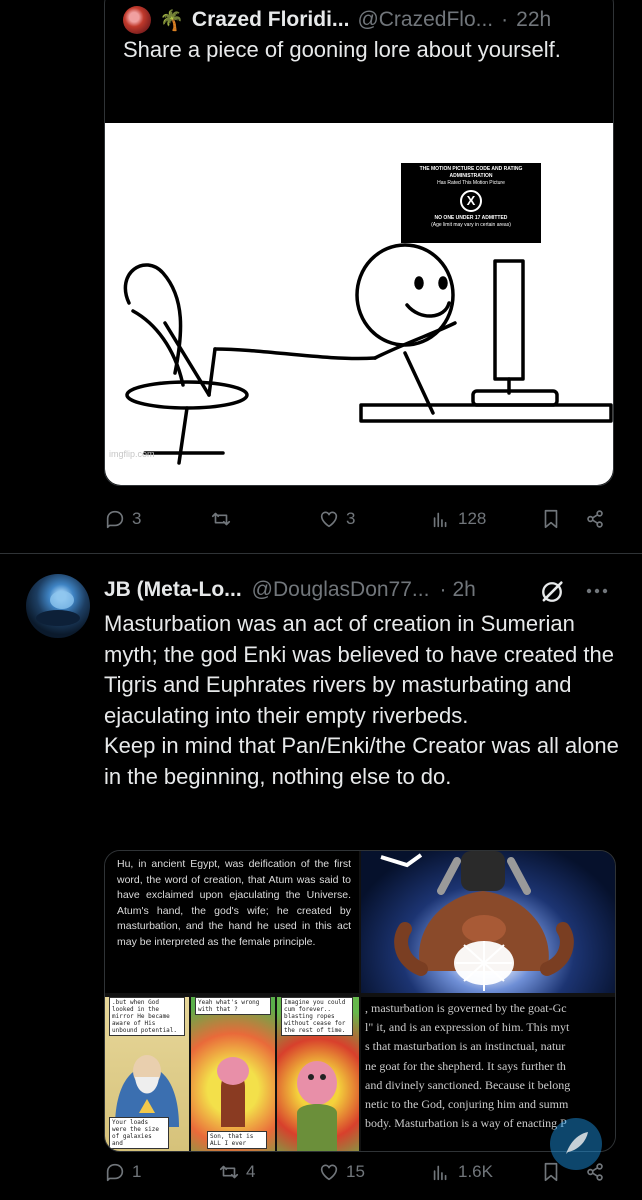 The width and height of the screenshot is (642, 1200). I want to click on comic-character-drawing, so click(233, 1092).